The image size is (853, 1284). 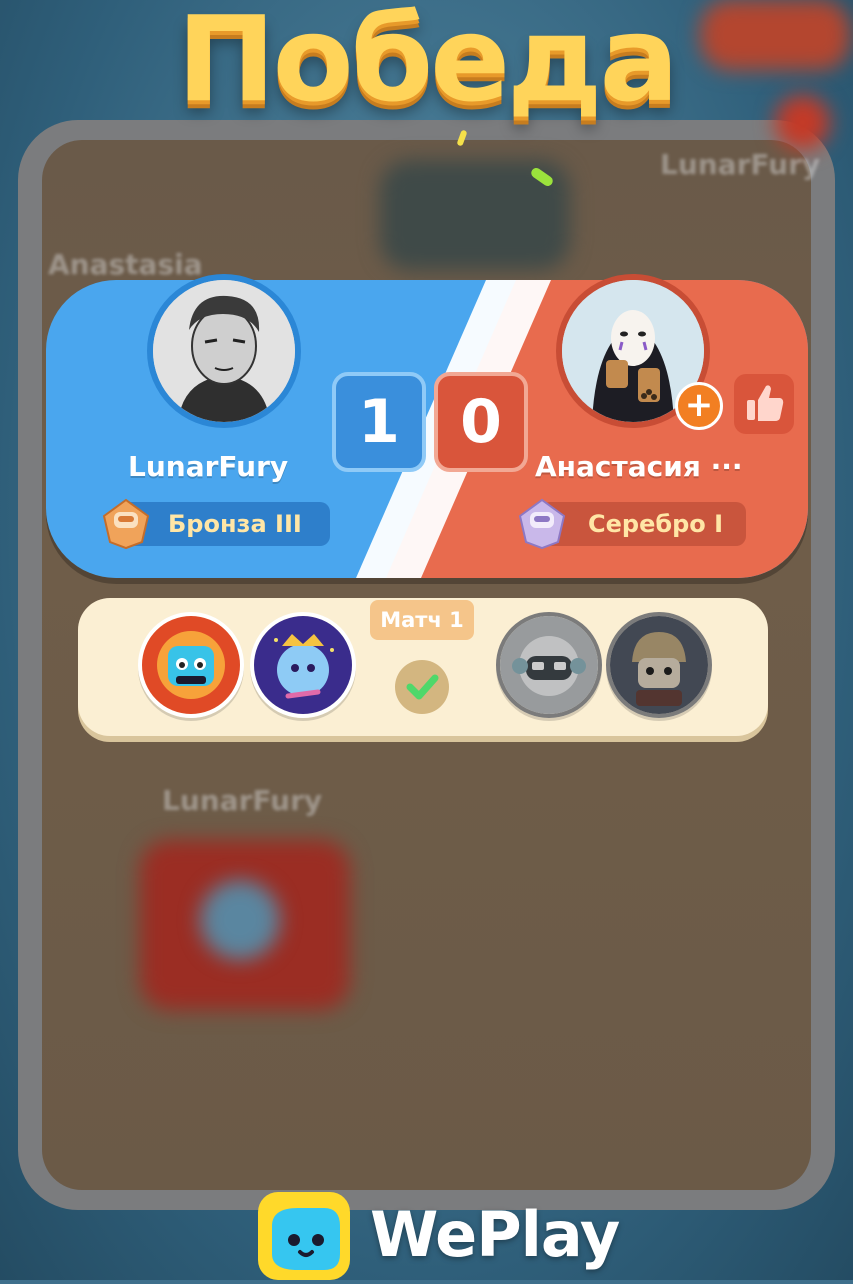 I want to click on player-left-name: LunarFury, so click(x=208, y=466).